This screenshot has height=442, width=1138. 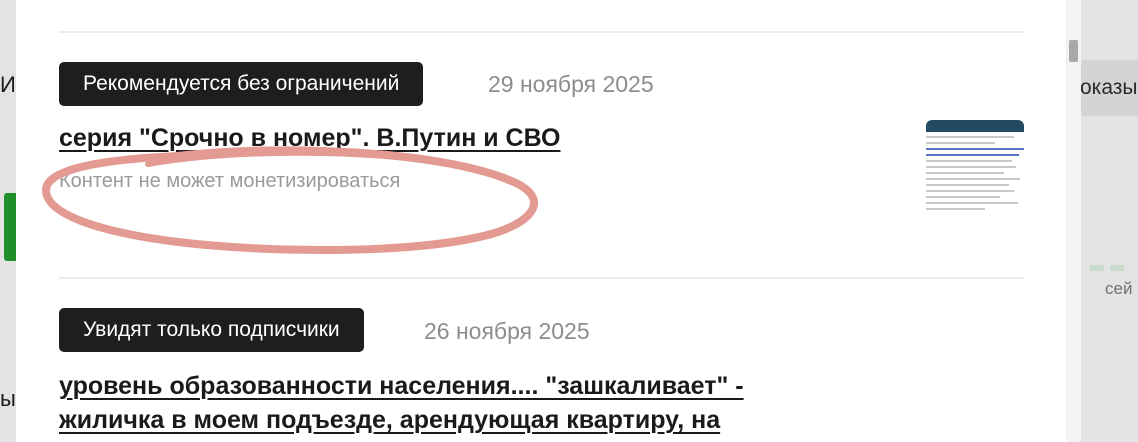 What do you see at coordinates (230, 181) in the screenshot?
I see `monetization-status: Контент не может монетизироваться` at bounding box center [230, 181].